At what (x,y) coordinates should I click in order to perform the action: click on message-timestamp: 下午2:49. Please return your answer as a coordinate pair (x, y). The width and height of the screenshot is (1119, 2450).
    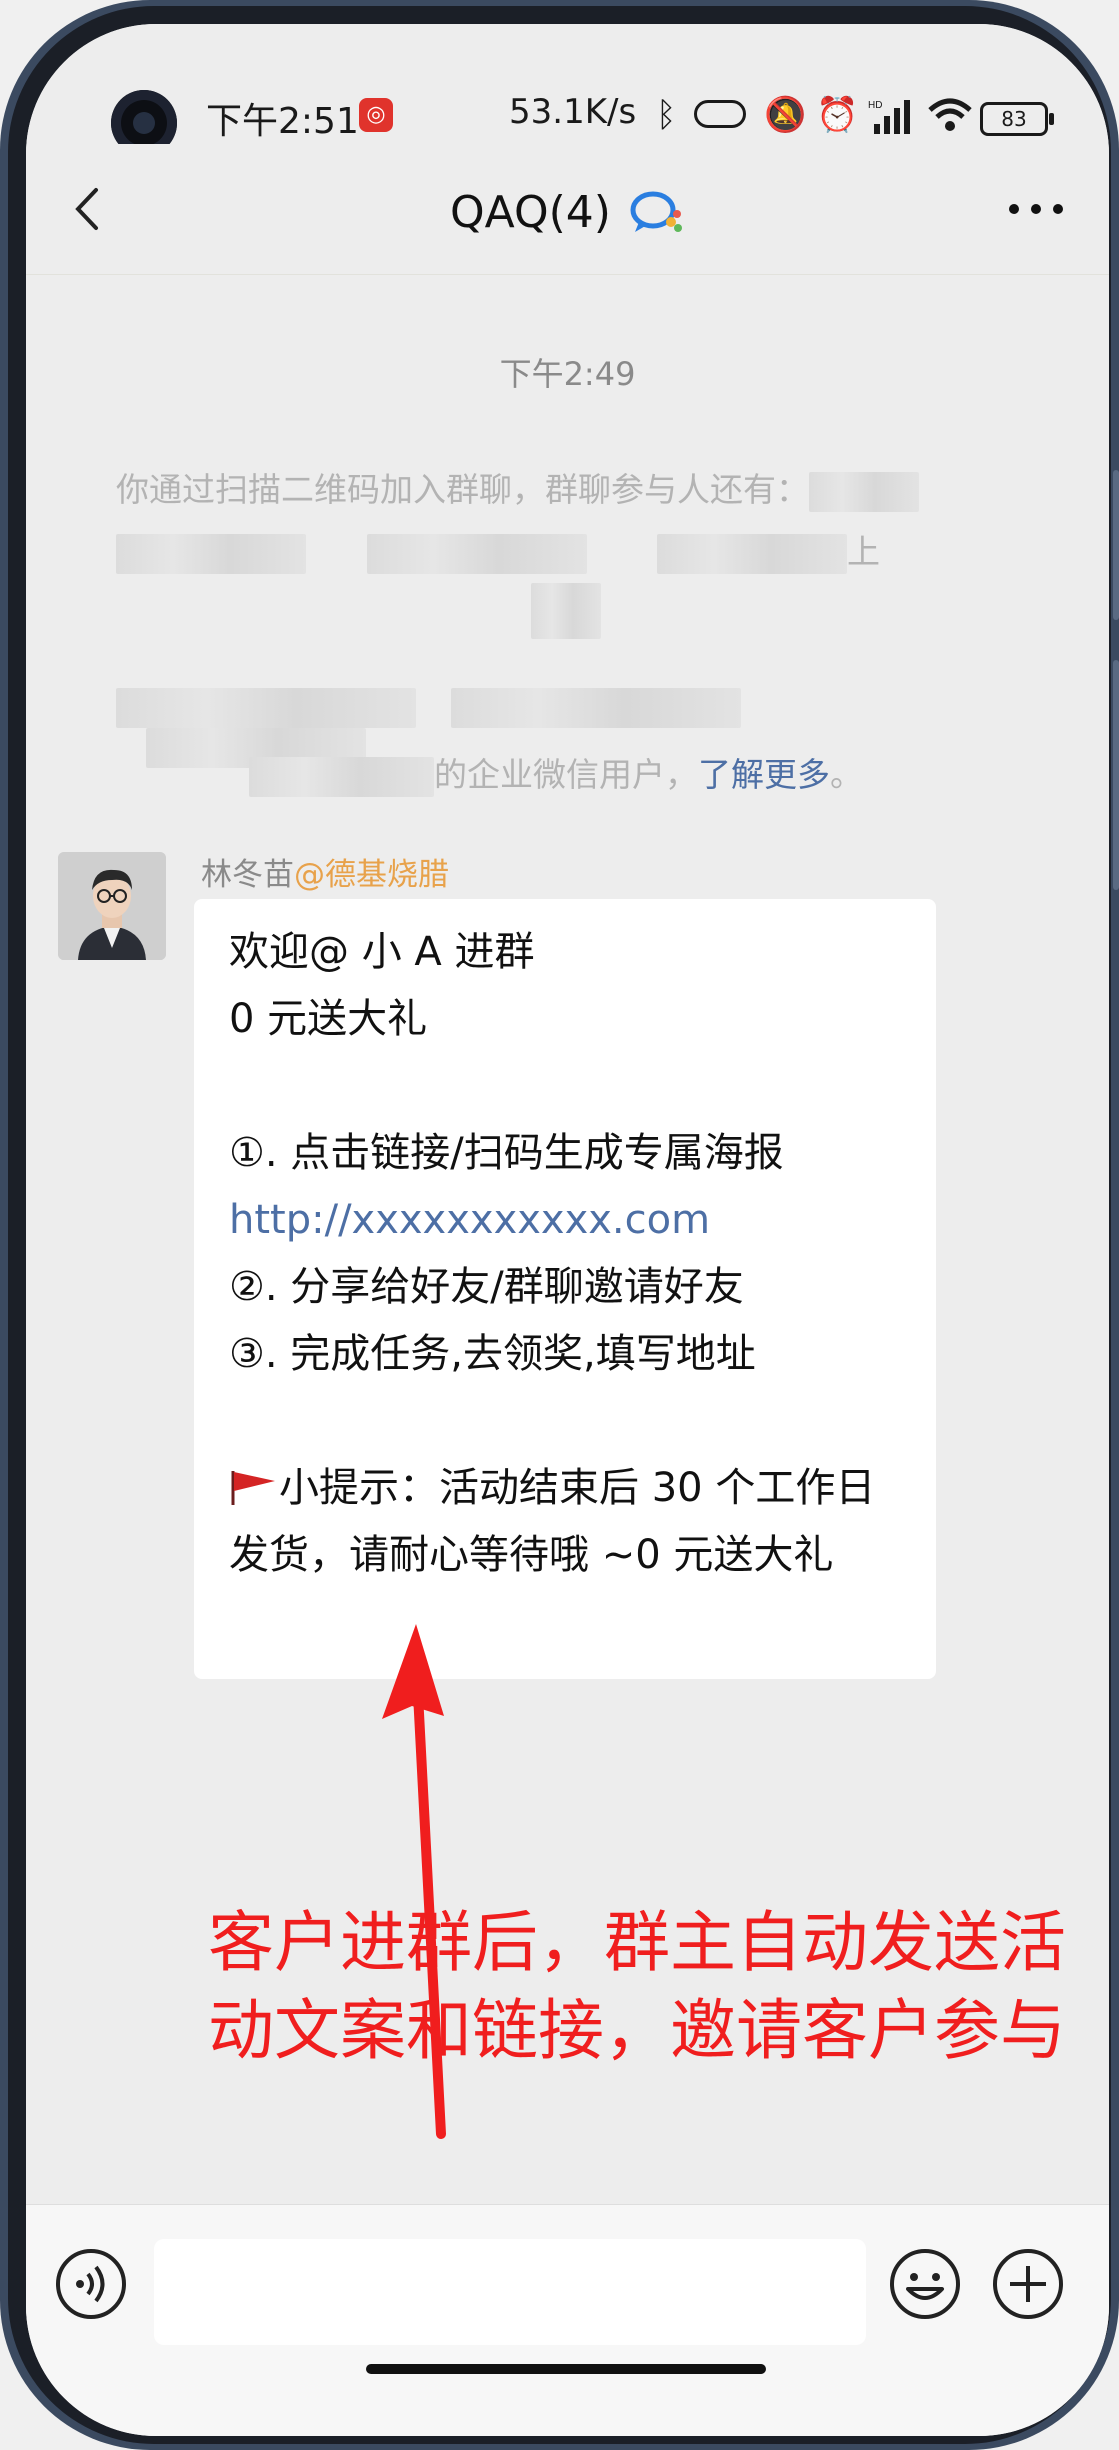
    Looking at the image, I should click on (567, 374).